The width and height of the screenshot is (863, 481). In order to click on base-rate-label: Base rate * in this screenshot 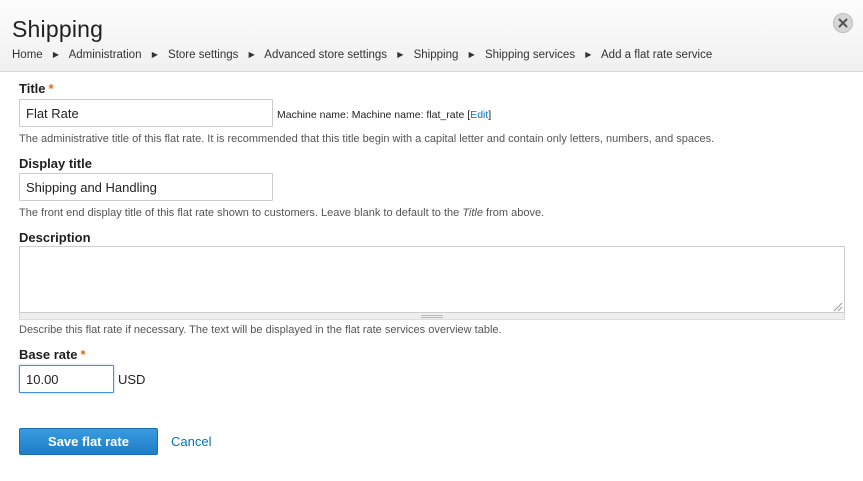, I will do `click(52, 354)`.